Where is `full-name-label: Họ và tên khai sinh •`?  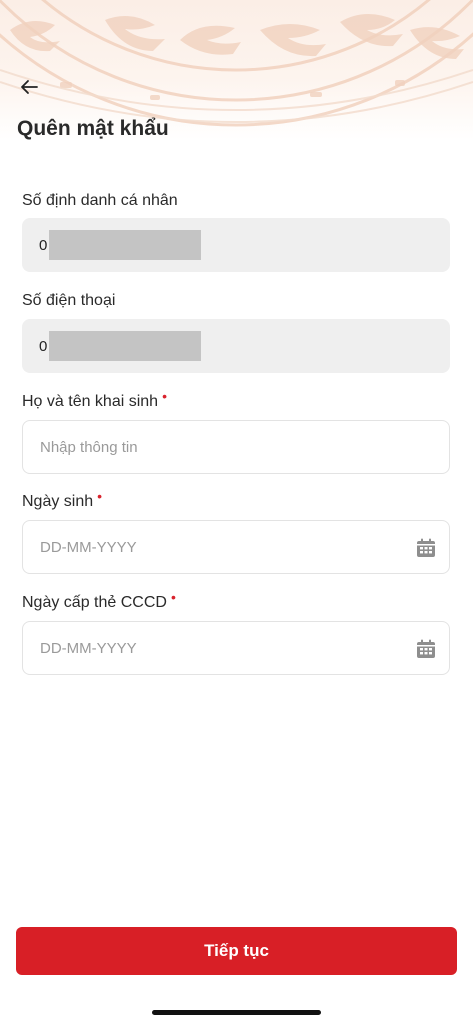 full-name-label: Họ và tên khai sinh • is located at coordinates (94, 399).